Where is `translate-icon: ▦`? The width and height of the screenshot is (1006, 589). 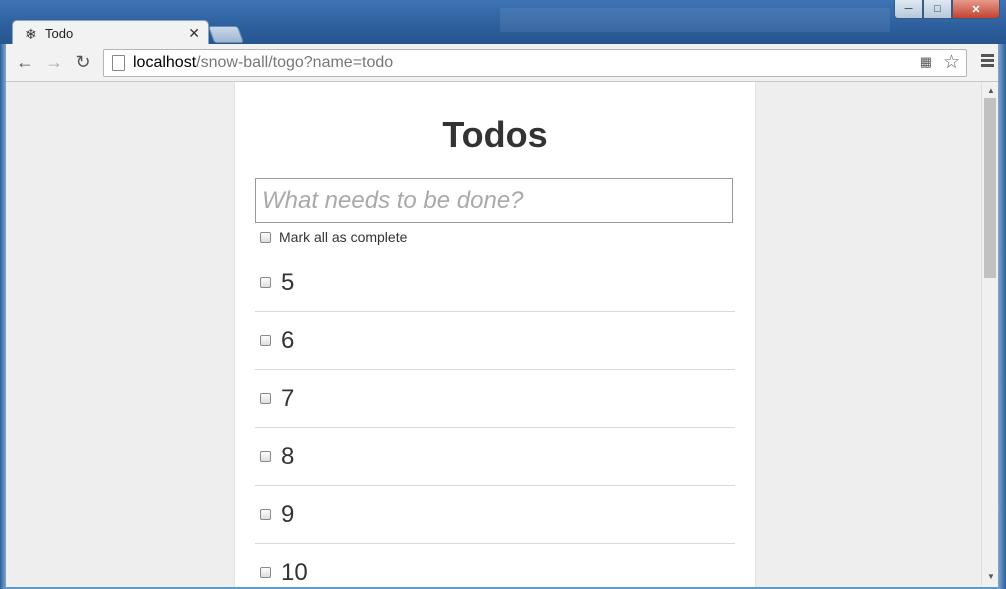
translate-icon: ▦ is located at coordinates (926, 62).